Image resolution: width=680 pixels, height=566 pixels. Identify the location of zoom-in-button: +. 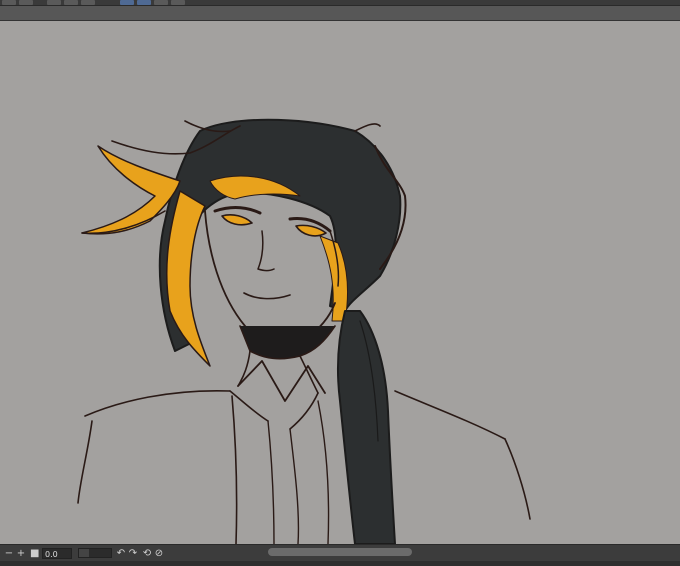
(21, 554).